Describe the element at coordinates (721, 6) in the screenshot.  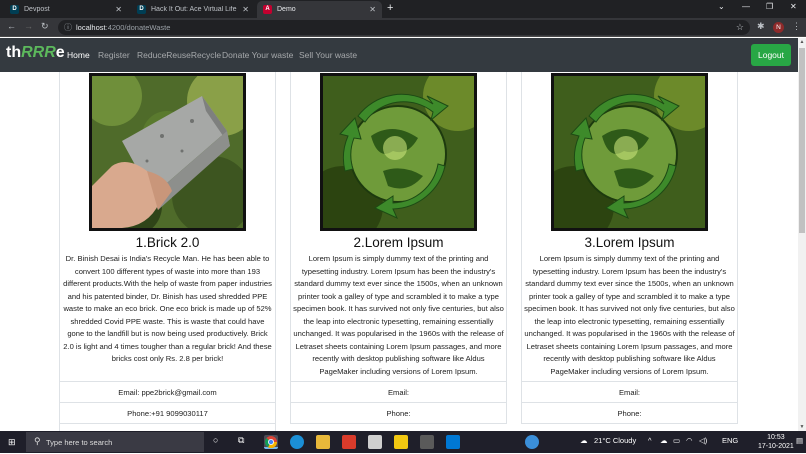
I see `tab-search-icon: ⌄` at that location.